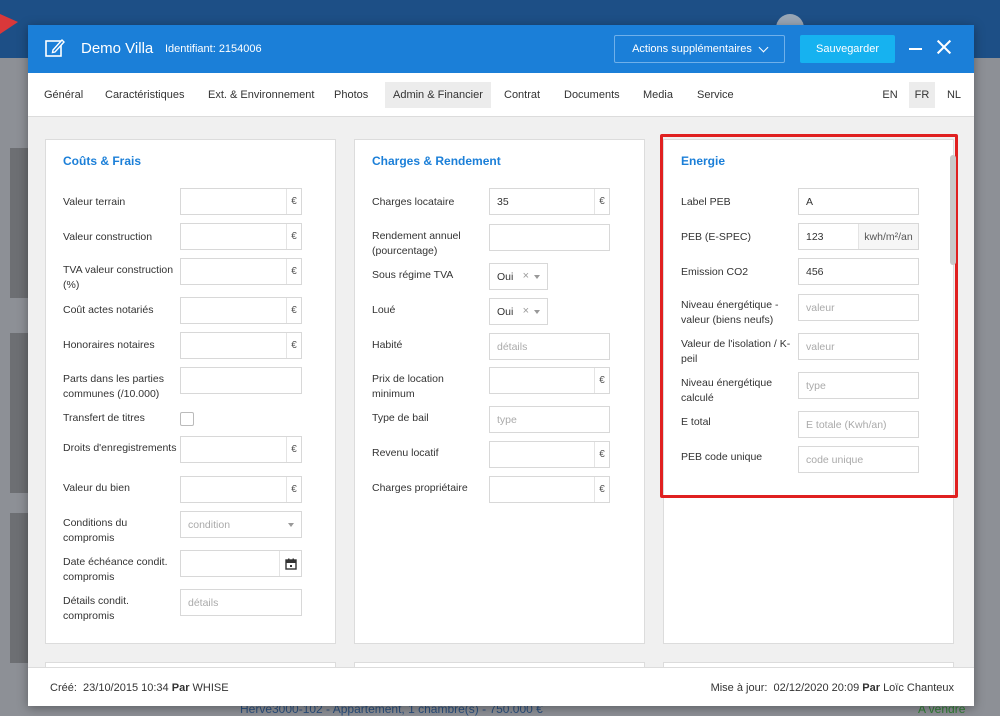 Image resolution: width=1000 pixels, height=716 pixels. What do you see at coordinates (144, 95) in the screenshot?
I see `tab-caracteristiques: Caractéristiques` at bounding box center [144, 95].